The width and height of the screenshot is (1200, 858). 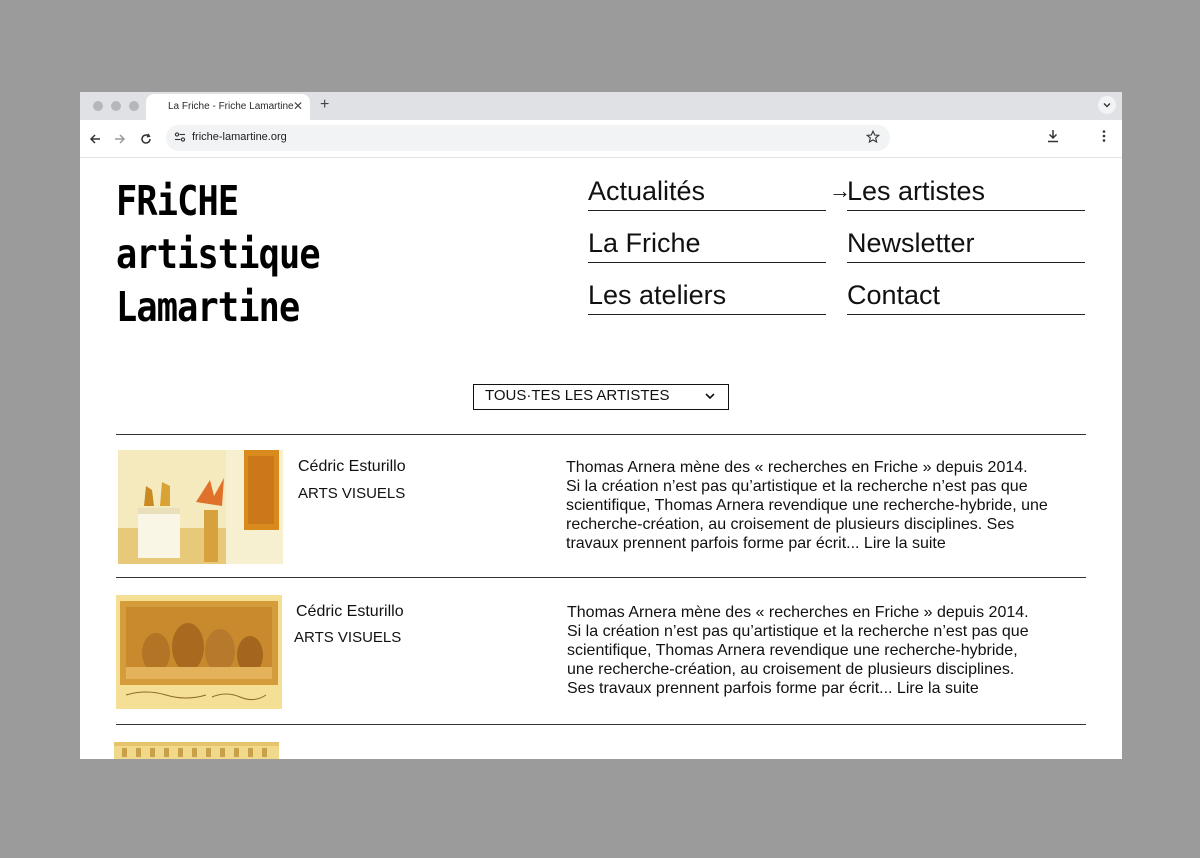 What do you see at coordinates (180, 137) in the screenshot?
I see `site-settings-icon` at bounding box center [180, 137].